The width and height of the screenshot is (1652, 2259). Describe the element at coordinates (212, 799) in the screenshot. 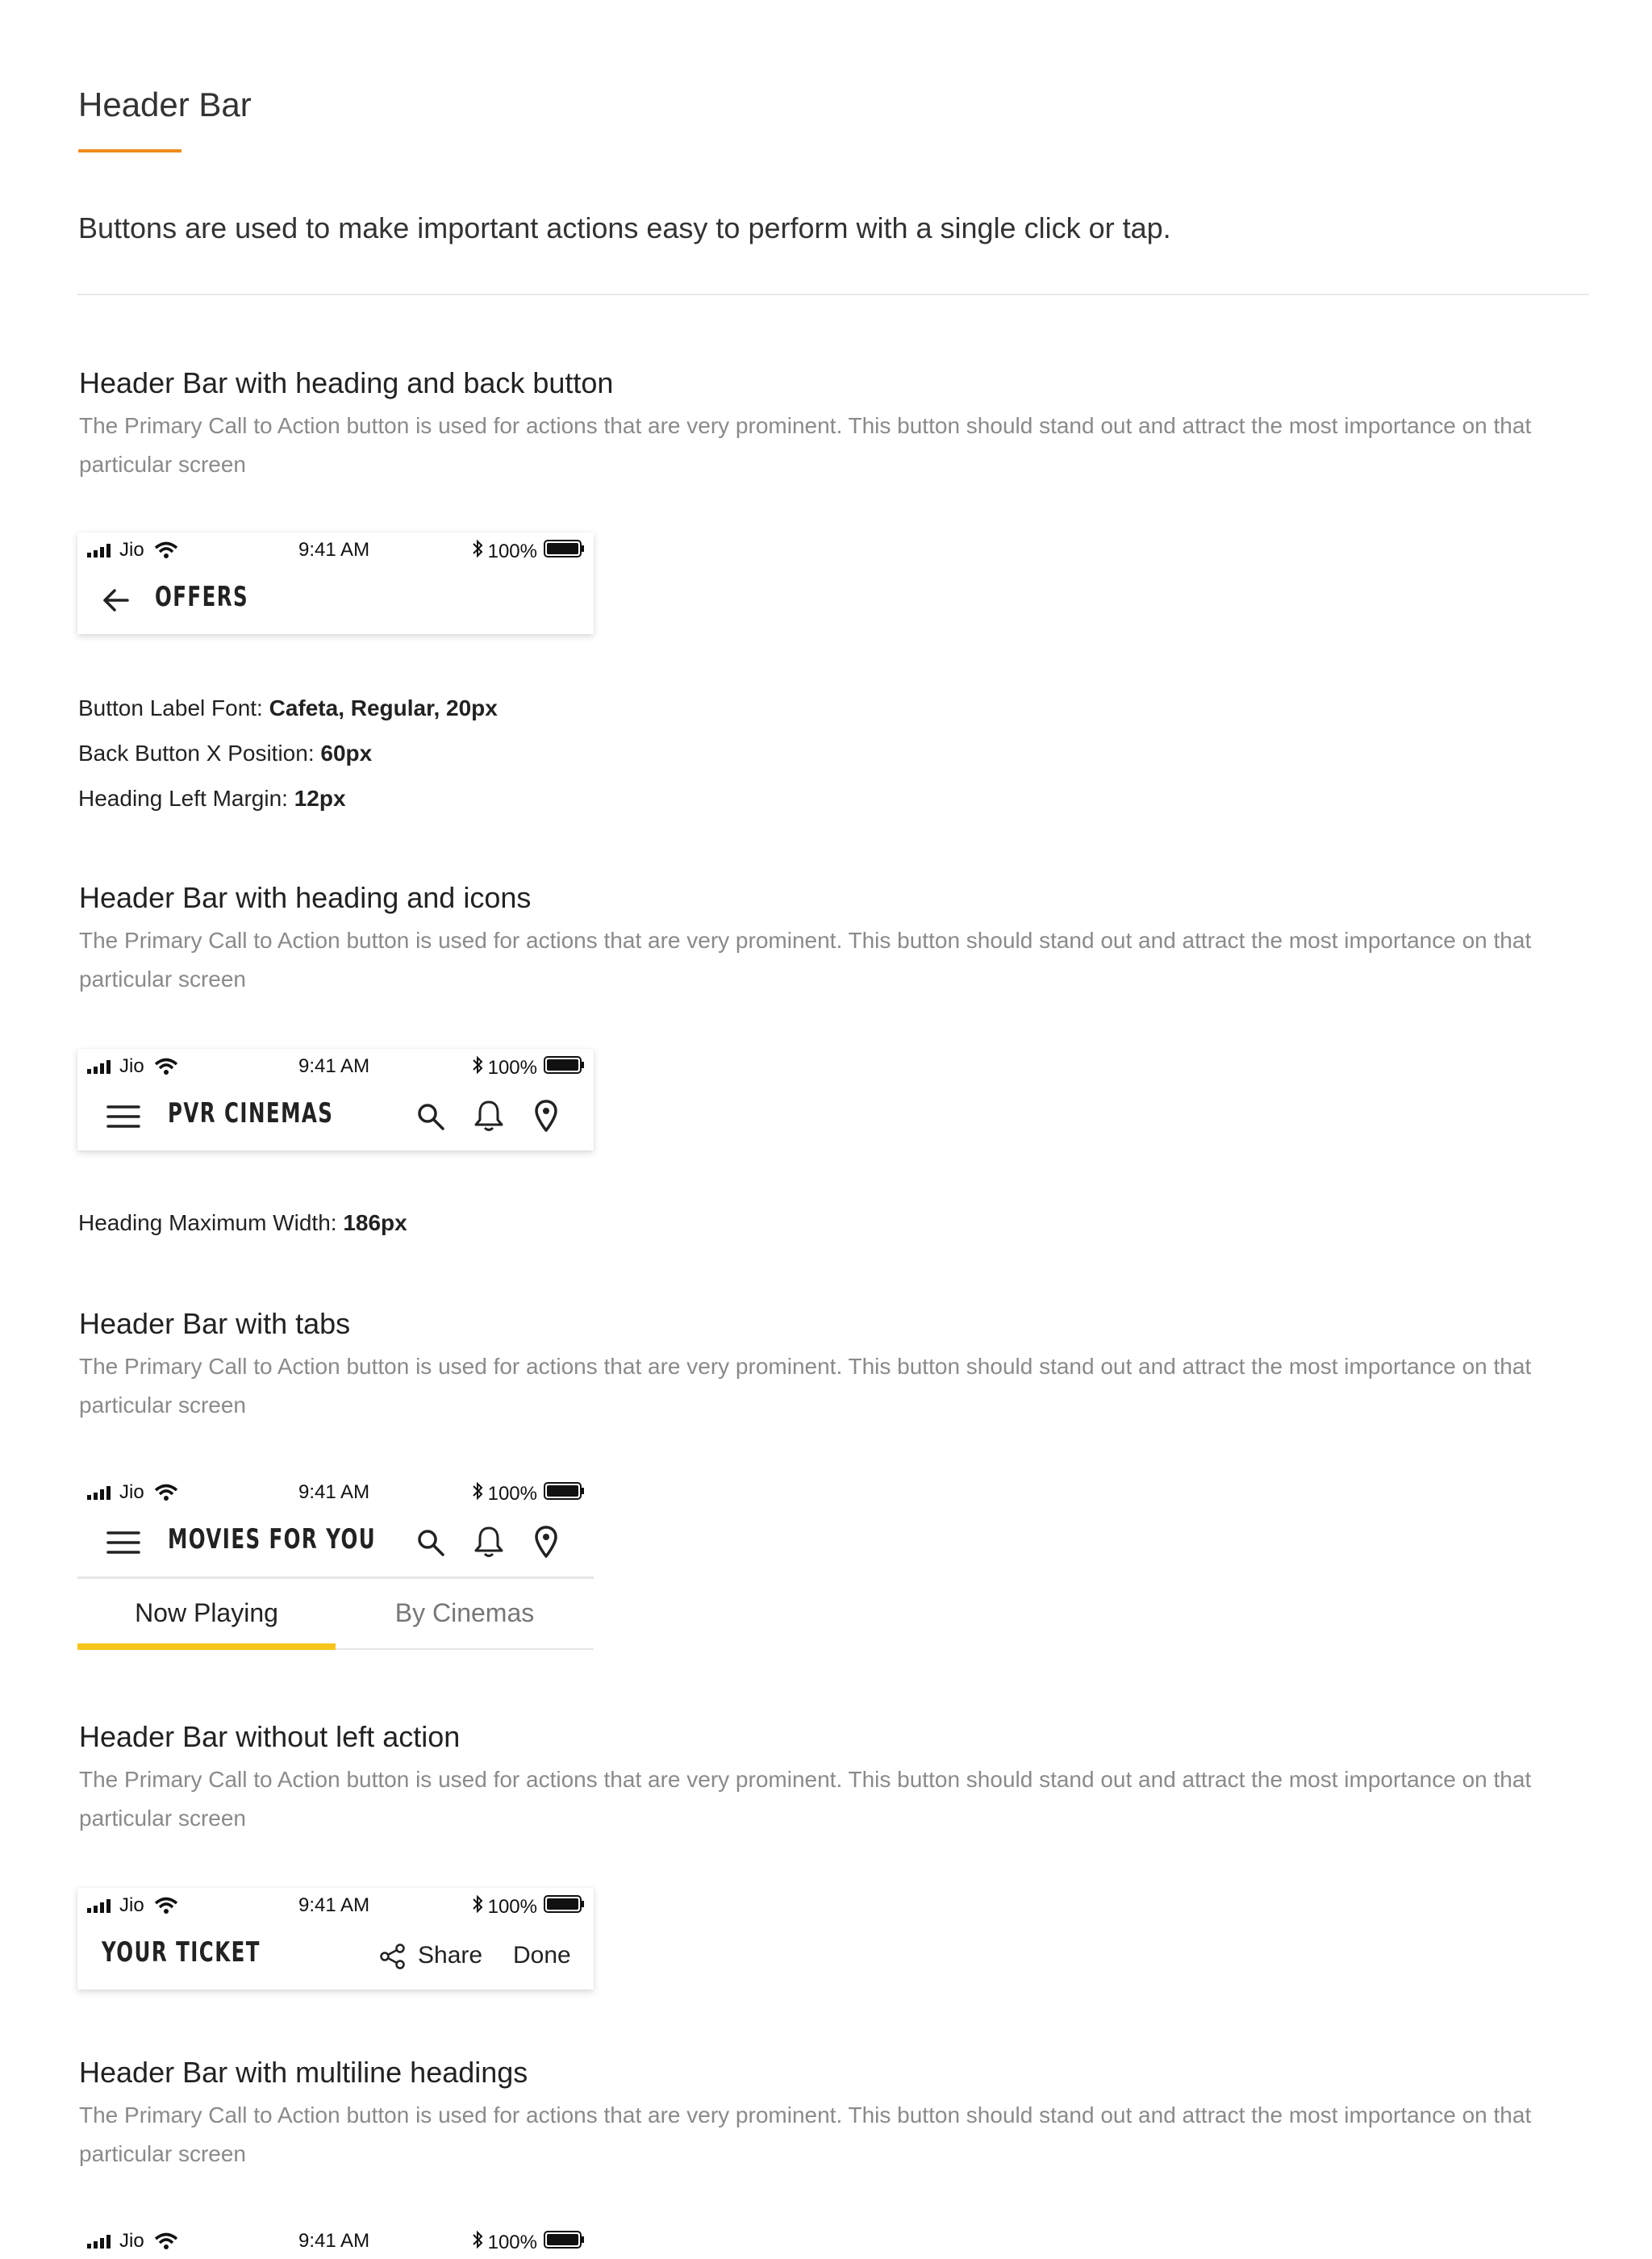

I see `spec-line: Heading Left Margin: 12px` at that location.